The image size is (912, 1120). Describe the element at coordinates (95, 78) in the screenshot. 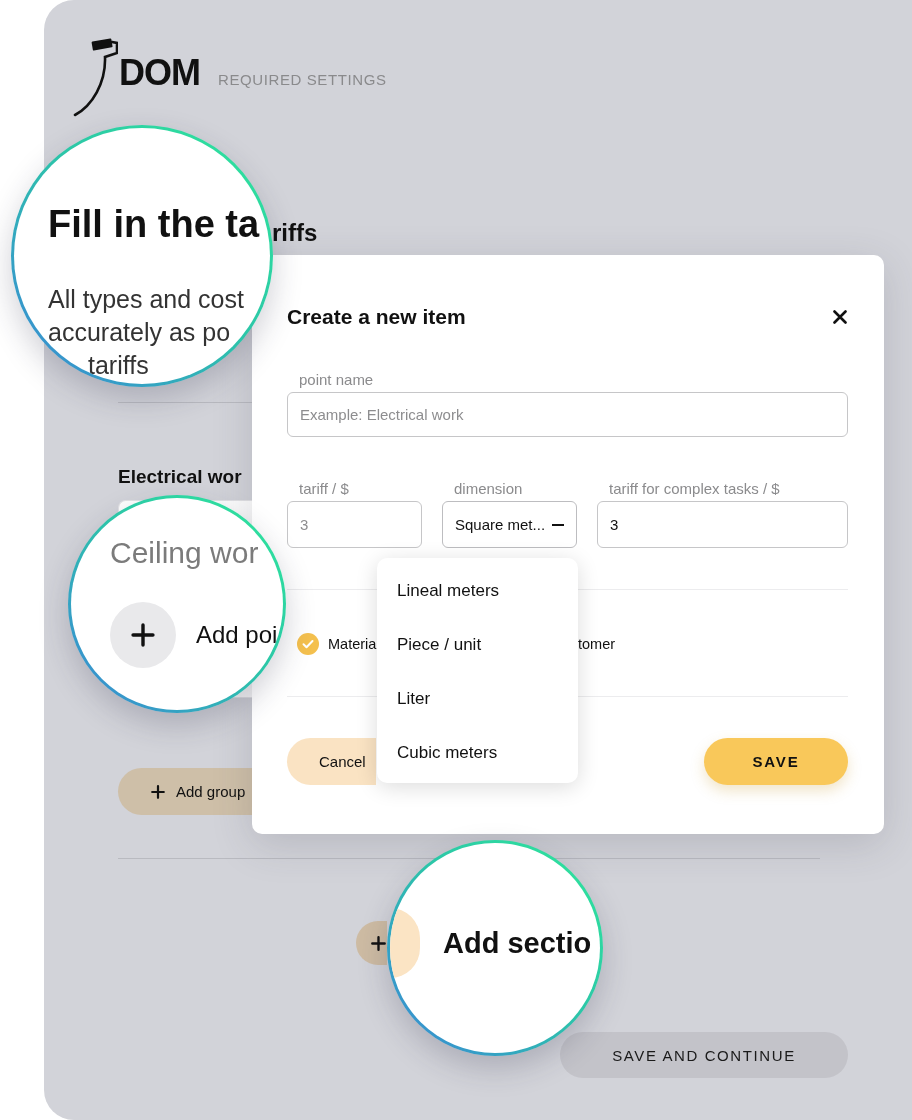

I see `paint-roller-icon` at that location.